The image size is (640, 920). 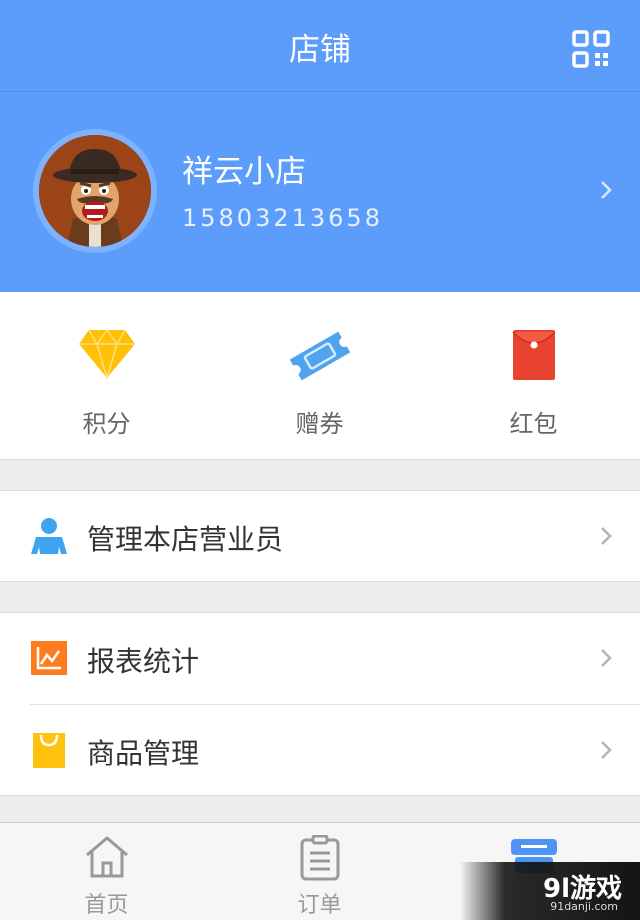 What do you see at coordinates (106, 905) in the screenshot?
I see `tab-home-label: 首页` at bounding box center [106, 905].